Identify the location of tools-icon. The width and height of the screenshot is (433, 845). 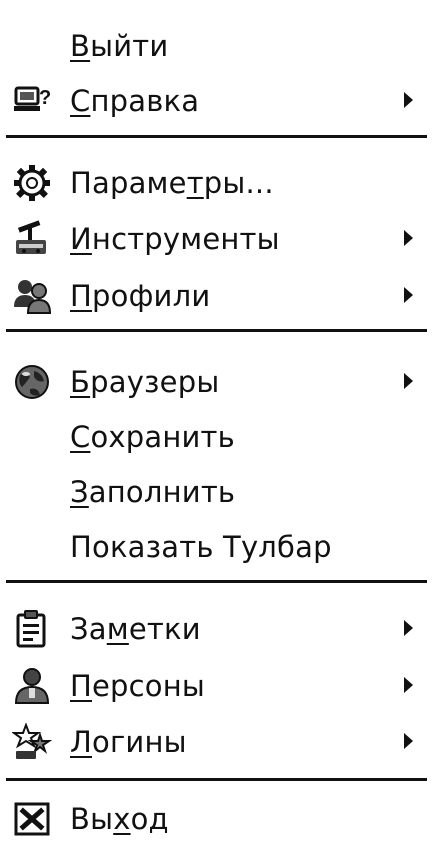
(32, 239).